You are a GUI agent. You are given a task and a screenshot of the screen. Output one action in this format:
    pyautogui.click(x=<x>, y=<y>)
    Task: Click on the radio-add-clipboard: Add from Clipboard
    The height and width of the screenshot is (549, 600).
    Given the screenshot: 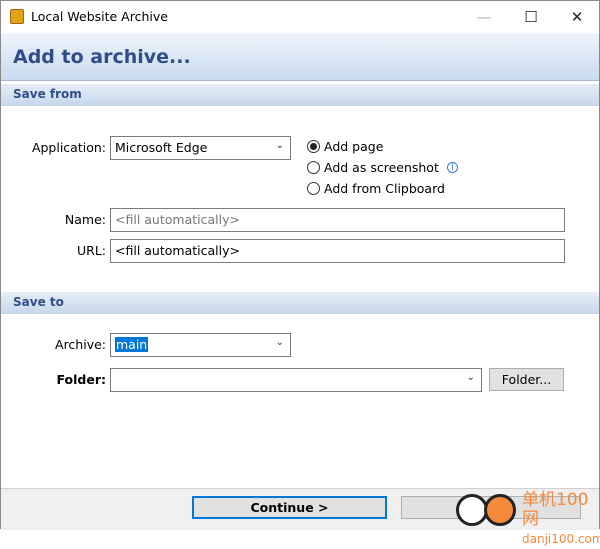 What is the action you would take?
    pyautogui.click(x=376, y=188)
    